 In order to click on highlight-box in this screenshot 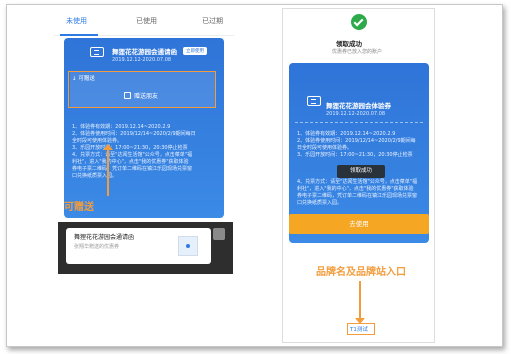, I will do `click(142, 89)`.